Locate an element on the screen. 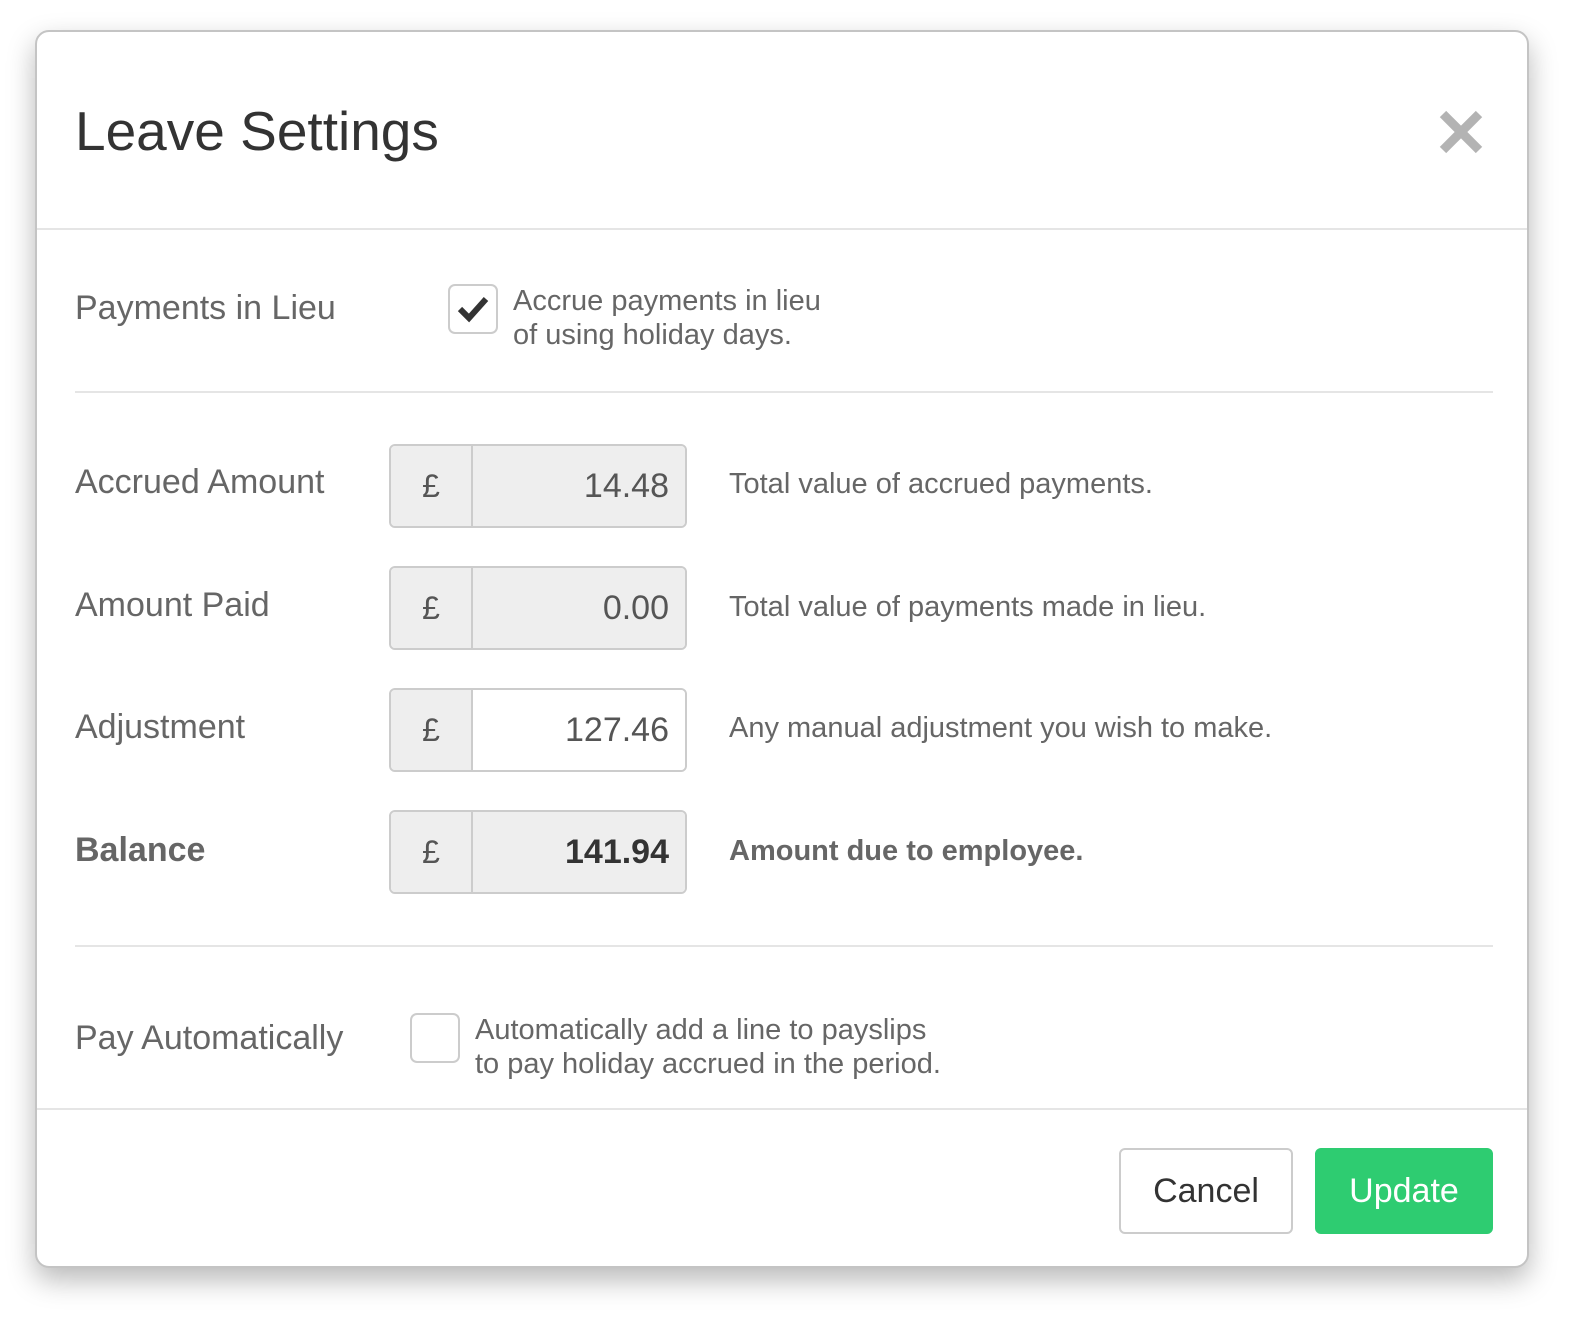 The image size is (1570, 1331). pay-automatically-description-line1: Automatically add a line to payslips is located at coordinates (701, 1030).